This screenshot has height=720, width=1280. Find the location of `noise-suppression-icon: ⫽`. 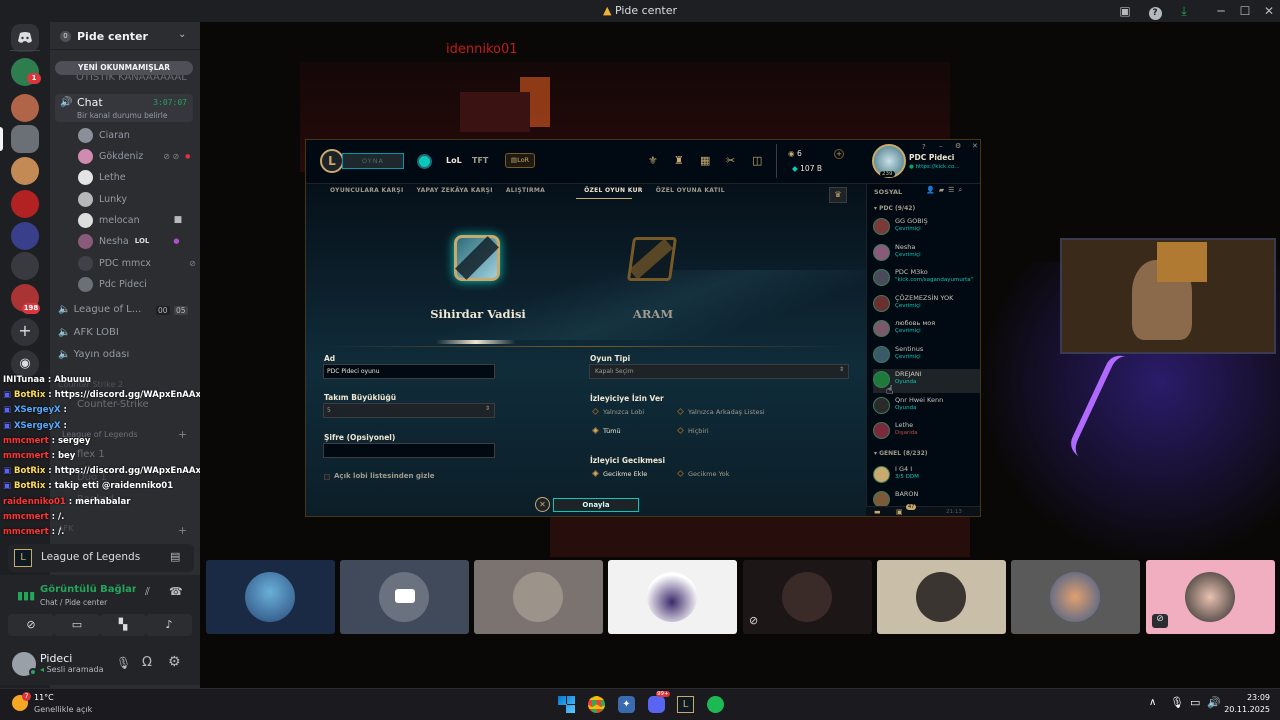

noise-suppression-icon: ⫽ is located at coordinates (147, 592).